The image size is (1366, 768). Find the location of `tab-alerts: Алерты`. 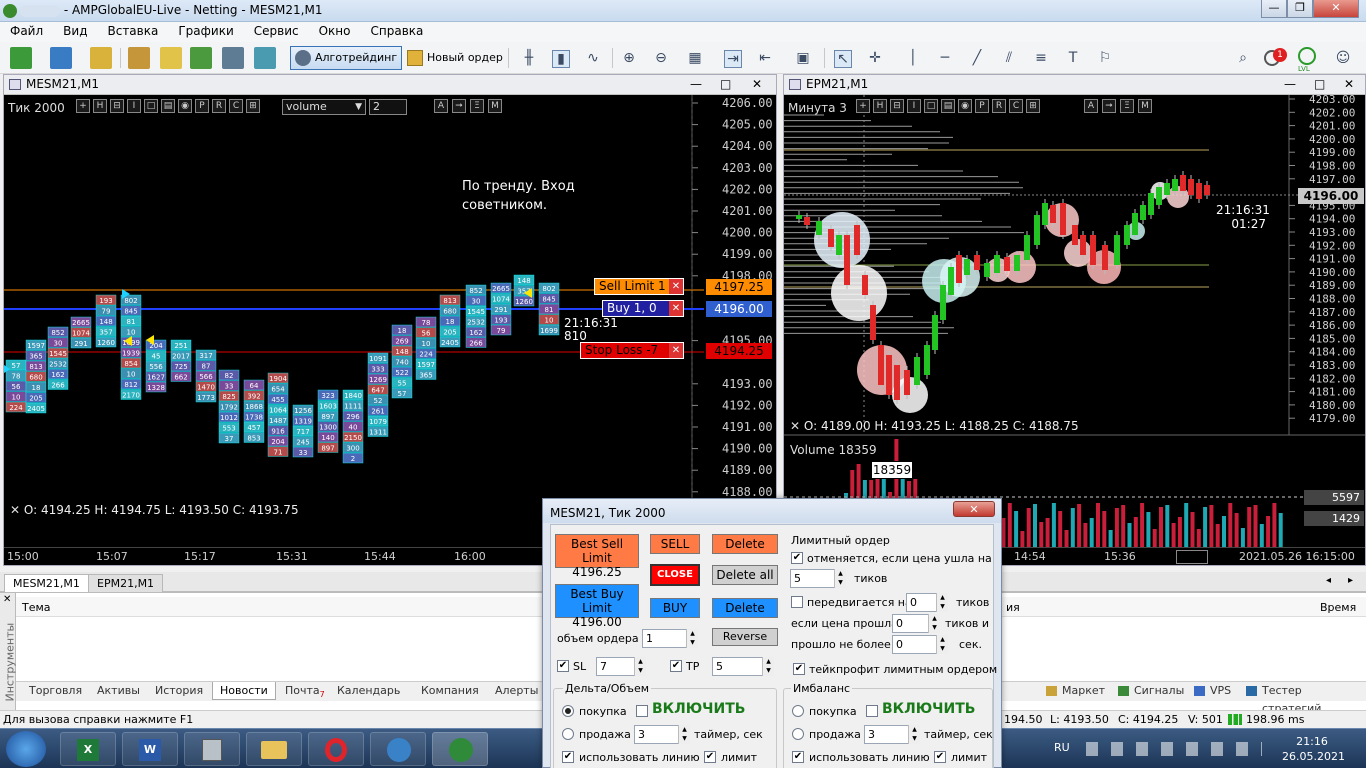

tab-alerts: Алерты is located at coordinates (516, 691).